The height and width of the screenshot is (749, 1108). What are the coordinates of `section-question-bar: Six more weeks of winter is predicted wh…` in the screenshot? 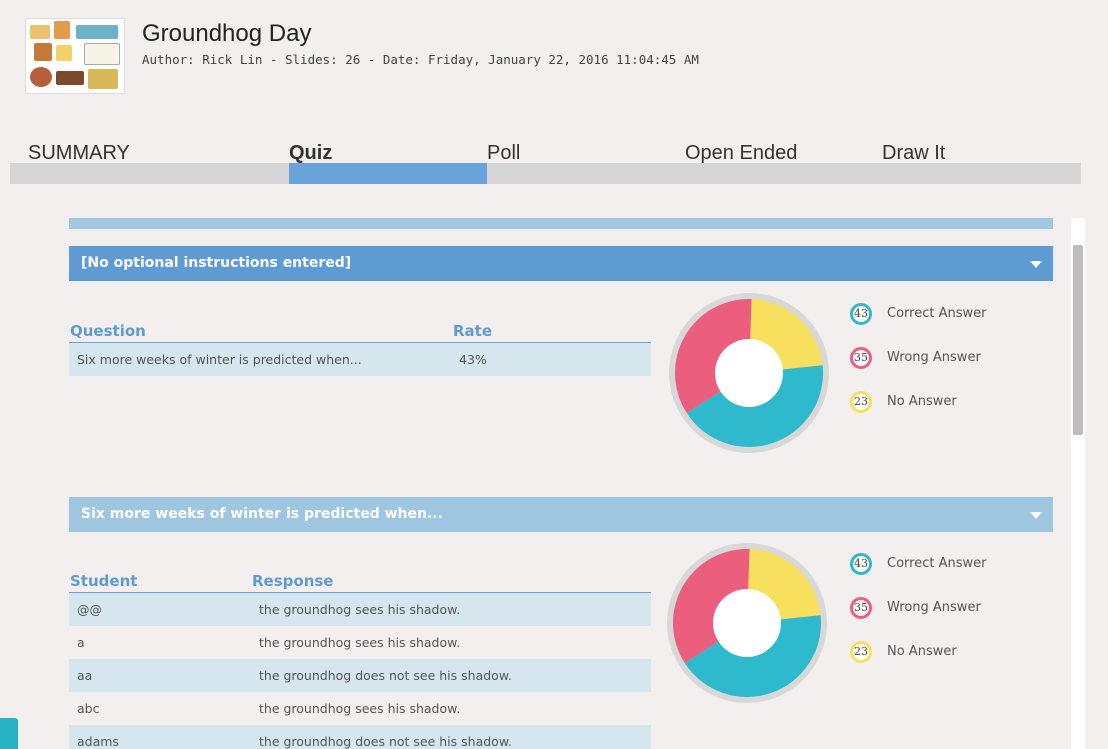 It's located at (561, 514).